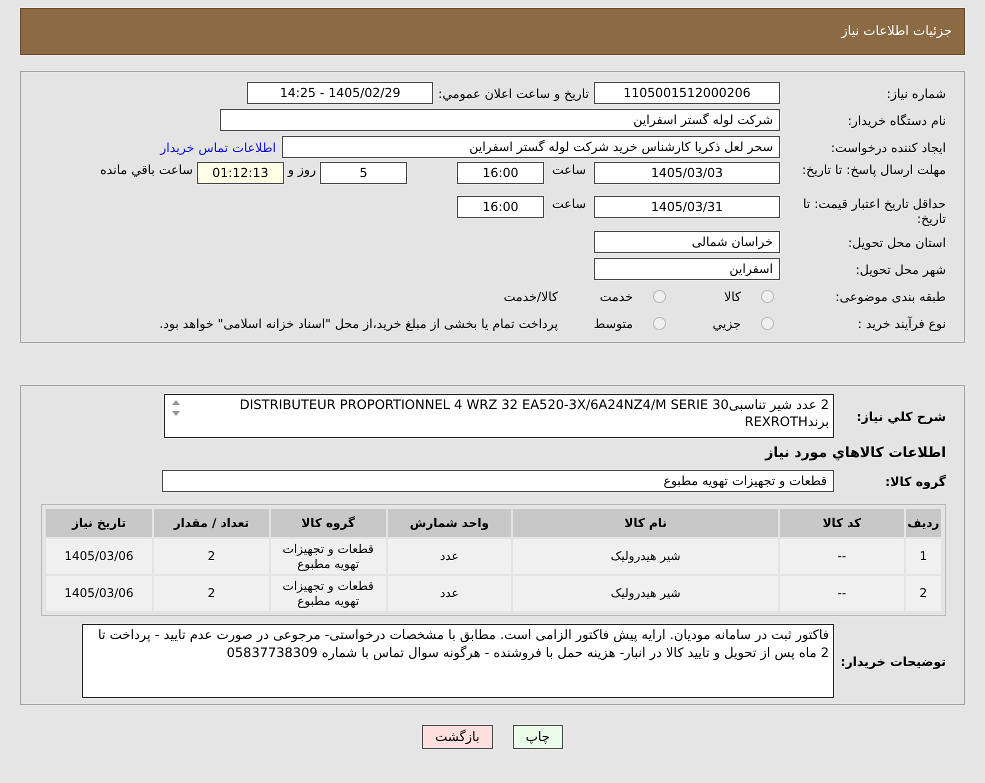 This screenshot has height=783, width=985. I want to click on radio-label: جزیي, so click(726, 323).